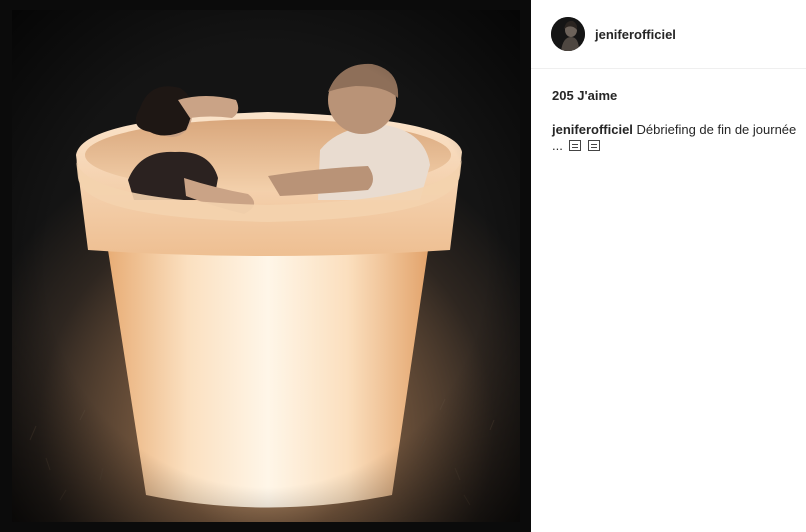 This screenshot has width=806, height=532. Describe the element at coordinates (592, 129) in the screenshot. I see `caption-username: jeniferofficiel` at that location.